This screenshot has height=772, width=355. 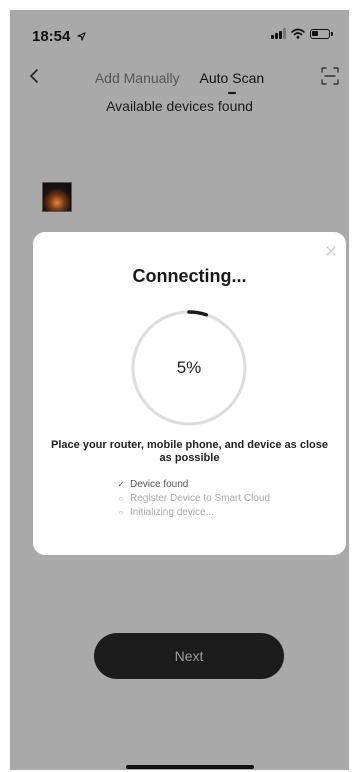 What do you see at coordinates (121, 484) in the screenshot?
I see `checkmark-icon: ✓` at bounding box center [121, 484].